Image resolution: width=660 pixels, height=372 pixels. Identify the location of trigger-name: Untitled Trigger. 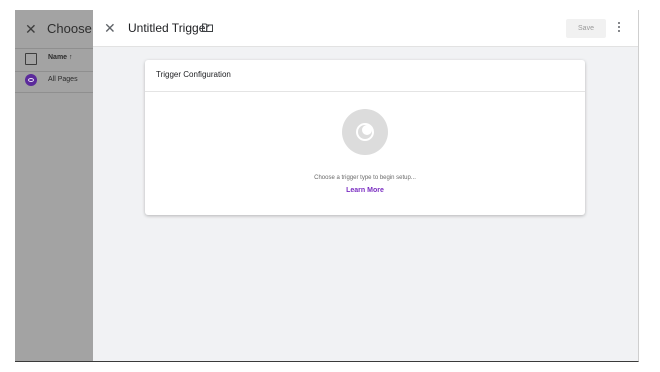
(168, 28).